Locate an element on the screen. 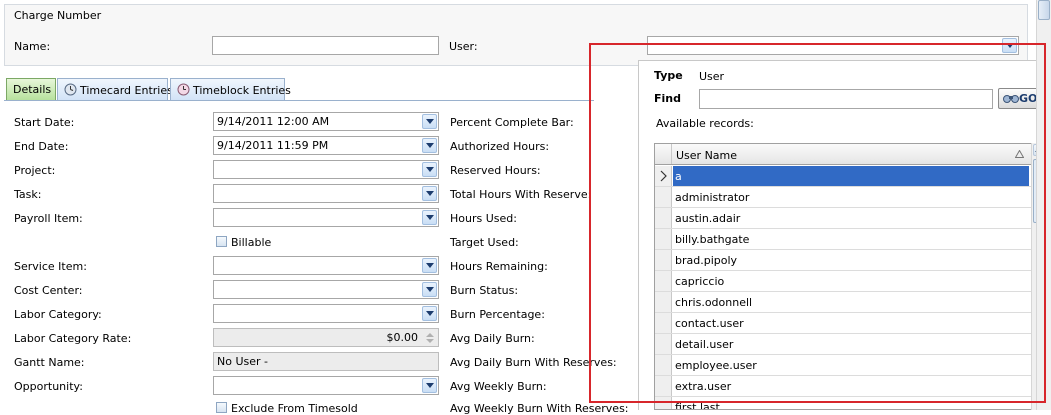  avg-weekly-burn-label: Avg Weekly Burn: is located at coordinates (498, 386).